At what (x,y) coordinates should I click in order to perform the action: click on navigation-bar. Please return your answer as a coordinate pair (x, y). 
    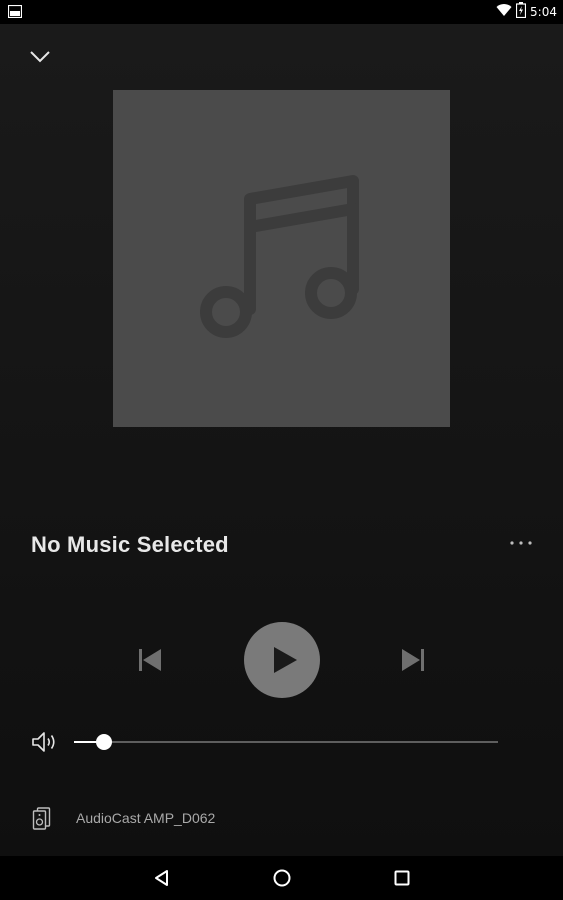
    Looking at the image, I should click on (281, 878).